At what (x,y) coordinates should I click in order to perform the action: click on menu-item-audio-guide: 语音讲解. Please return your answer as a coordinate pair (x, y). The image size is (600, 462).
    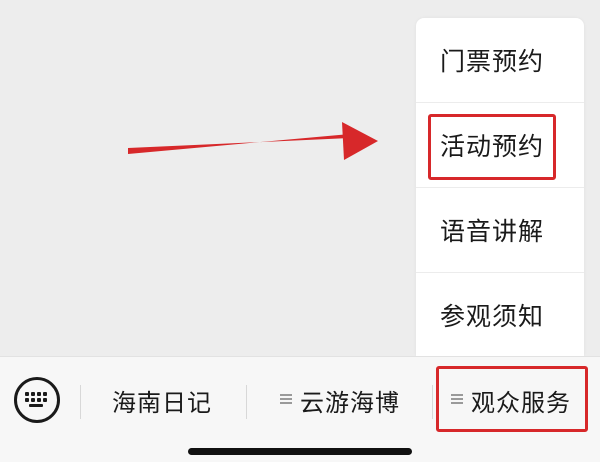
    Looking at the image, I should click on (500, 230).